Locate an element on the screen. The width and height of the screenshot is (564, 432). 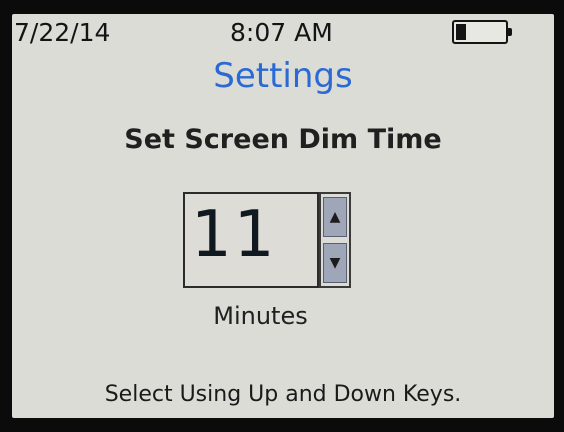
dim-time-value-field: 11 is located at coordinates (251, 240).